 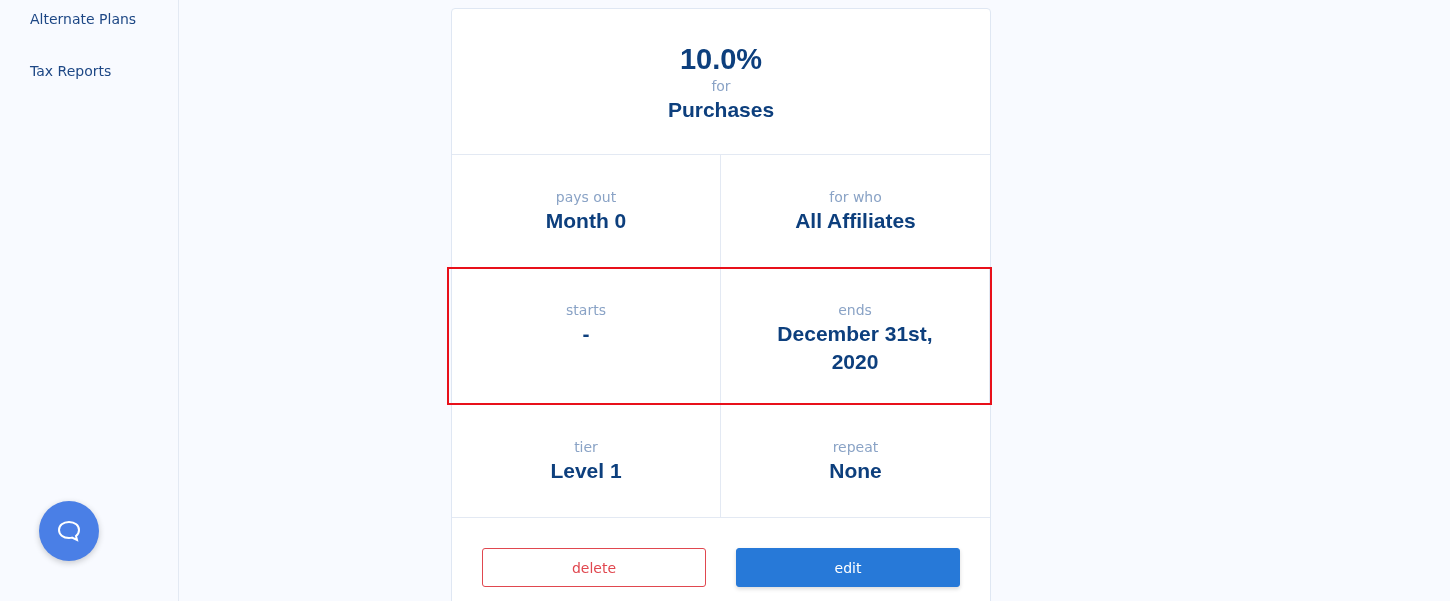 I want to click on delete-button: delete, so click(x=594, y=567).